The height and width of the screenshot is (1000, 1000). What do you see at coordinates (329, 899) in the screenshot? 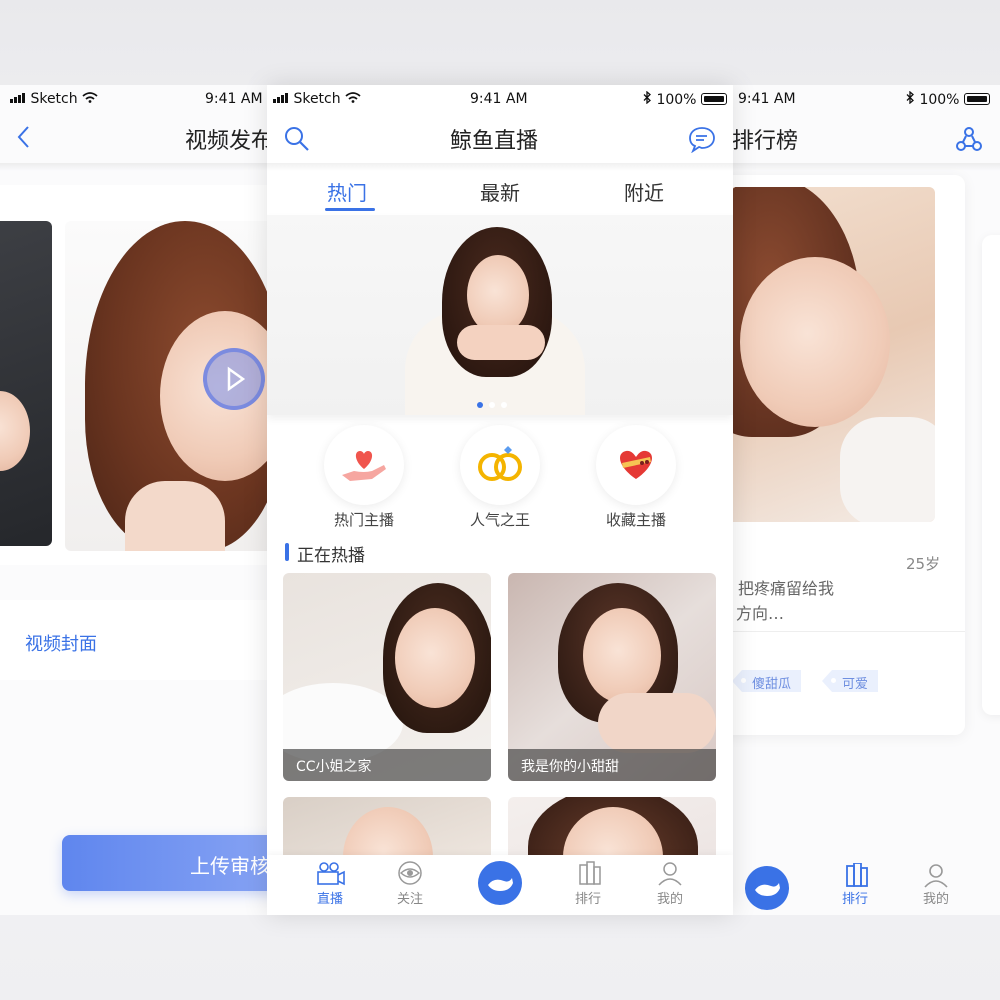
I see `tab-live-label: 直播` at bounding box center [329, 899].